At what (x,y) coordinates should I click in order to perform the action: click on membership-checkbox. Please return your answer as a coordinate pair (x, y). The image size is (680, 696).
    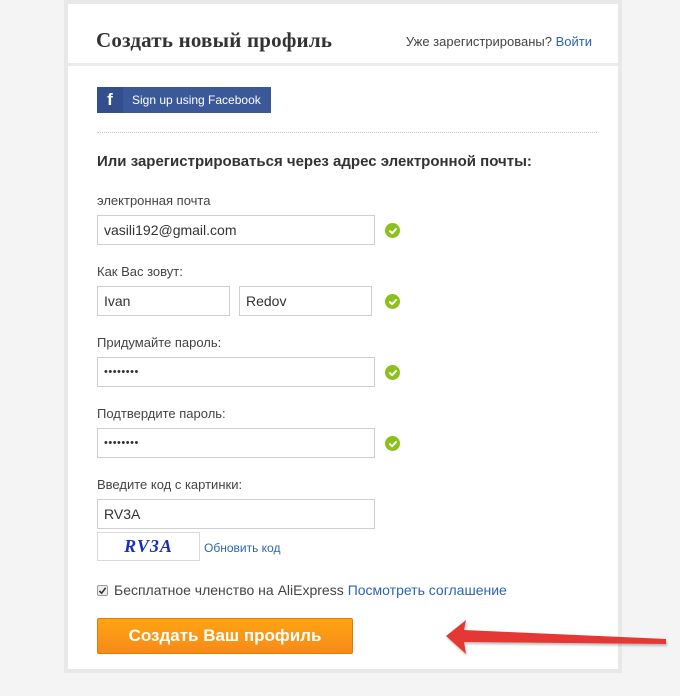
    Looking at the image, I should click on (102, 590).